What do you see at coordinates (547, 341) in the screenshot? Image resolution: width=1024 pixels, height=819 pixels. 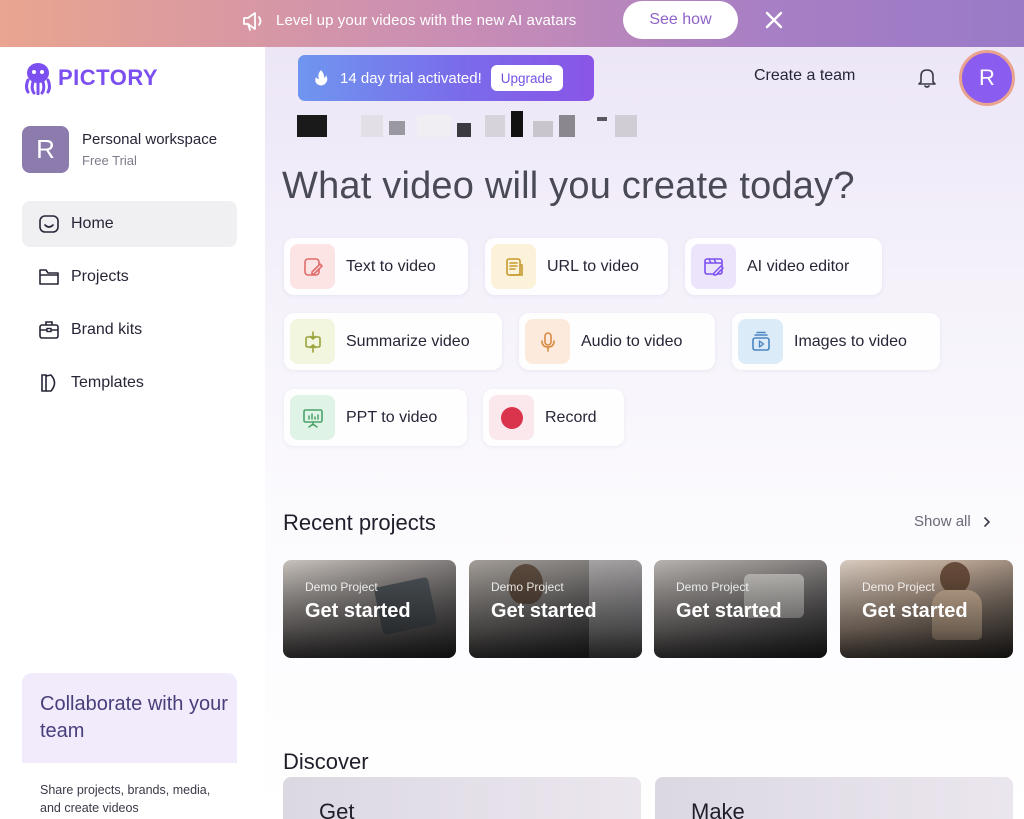 I see `microphone-icon` at bounding box center [547, 341].